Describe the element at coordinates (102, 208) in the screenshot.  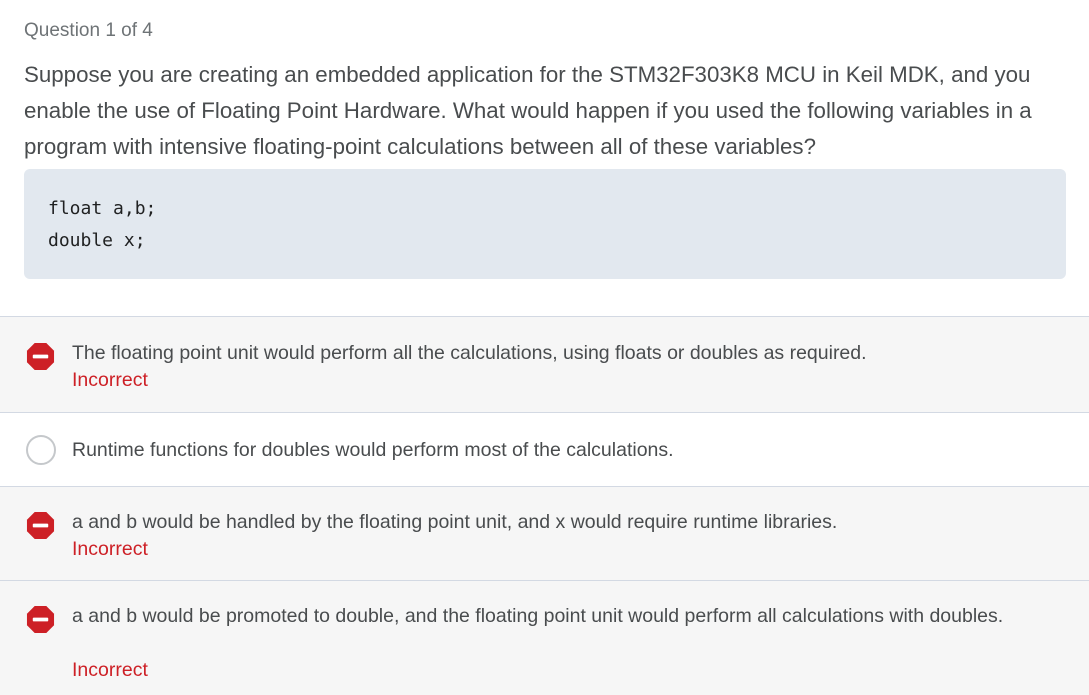
I see `code-line: float a,b;` at that location.